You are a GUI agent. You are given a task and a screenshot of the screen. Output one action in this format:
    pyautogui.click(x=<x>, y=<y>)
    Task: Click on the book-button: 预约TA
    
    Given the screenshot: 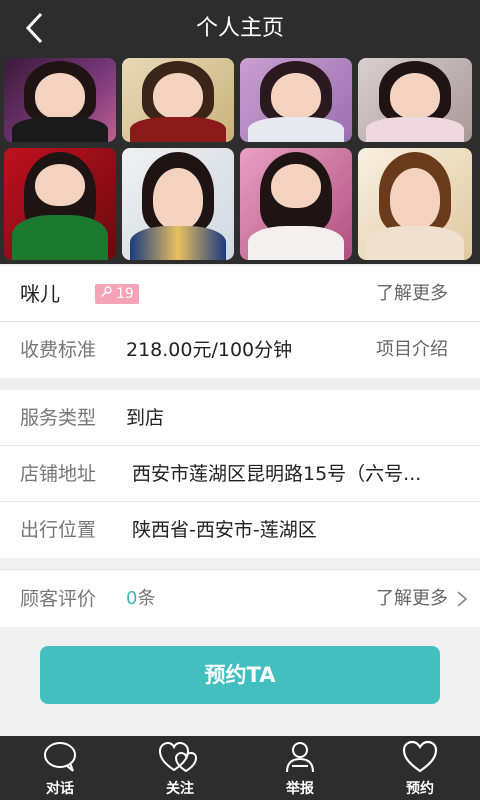 What is the action you would take?
    pyautogui.click(x=240, y=675)
    